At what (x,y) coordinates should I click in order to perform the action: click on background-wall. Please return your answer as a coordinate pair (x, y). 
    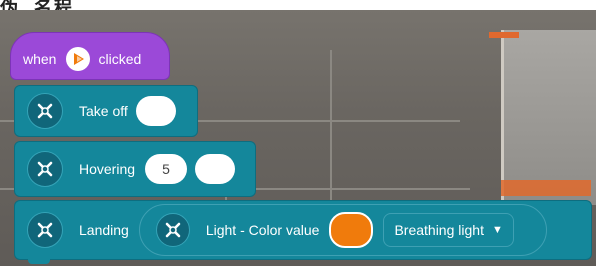
    Looking at the image, I should click on (548, 117).